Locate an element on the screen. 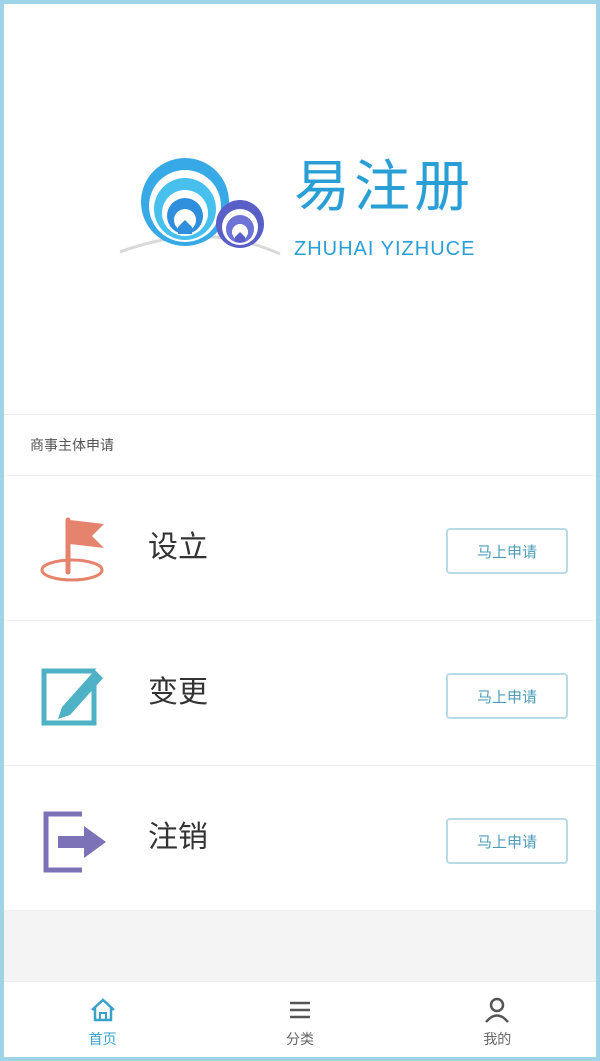  empty-area is located at coordinates (300, 946).